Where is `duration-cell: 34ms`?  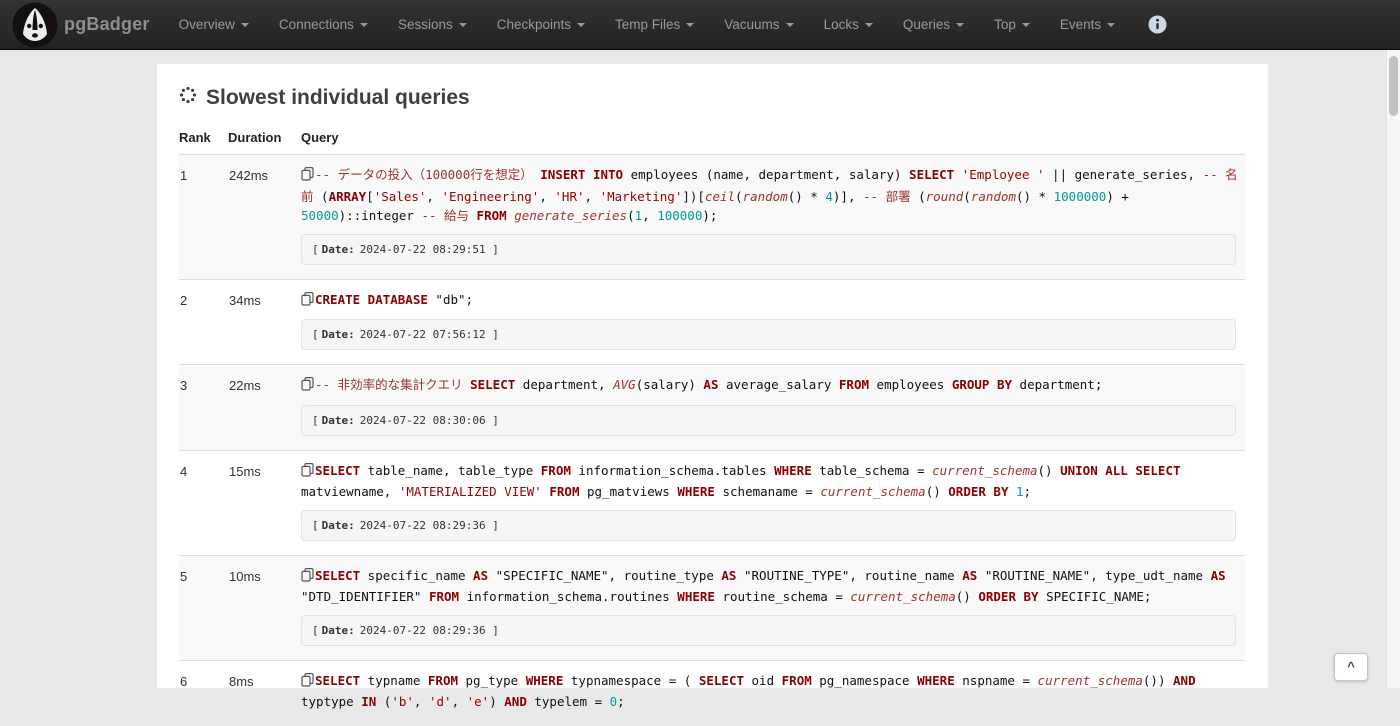 duration-cell: 34ms is located at coordinates (245, 300).